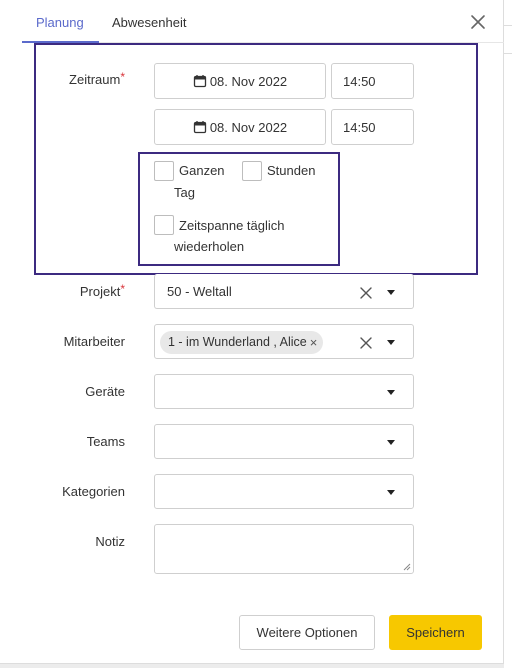  What do you see at coordinates (110, 541) in the screenshot?
I see `notiz-label: Notiz` at bounding box center [110, 541].